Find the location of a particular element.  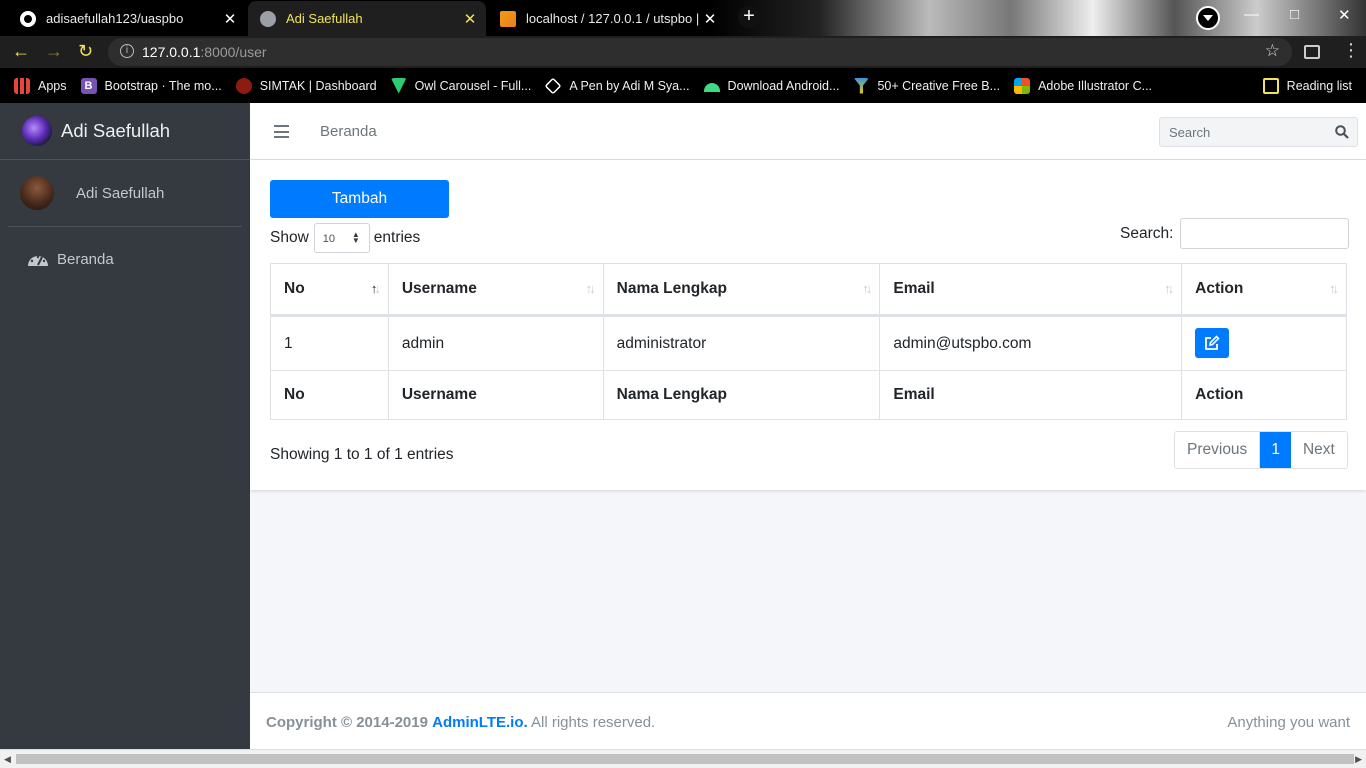

bookmark-star-icon: ☆ is located at coordinates (1272, 51).